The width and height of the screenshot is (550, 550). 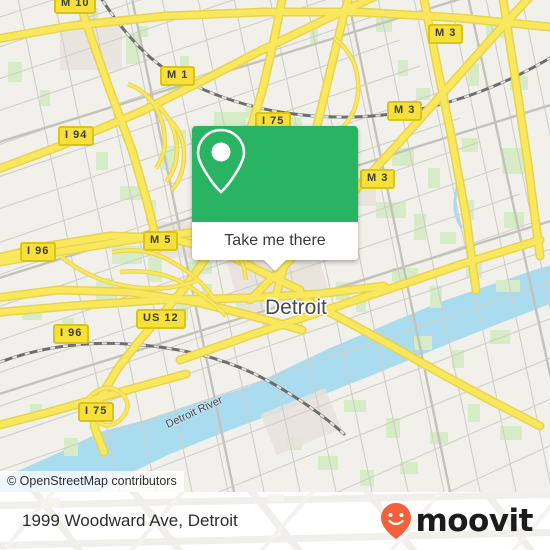 I want to click on highway-shield-m3-c: M 3, so click(x=378, y=179).